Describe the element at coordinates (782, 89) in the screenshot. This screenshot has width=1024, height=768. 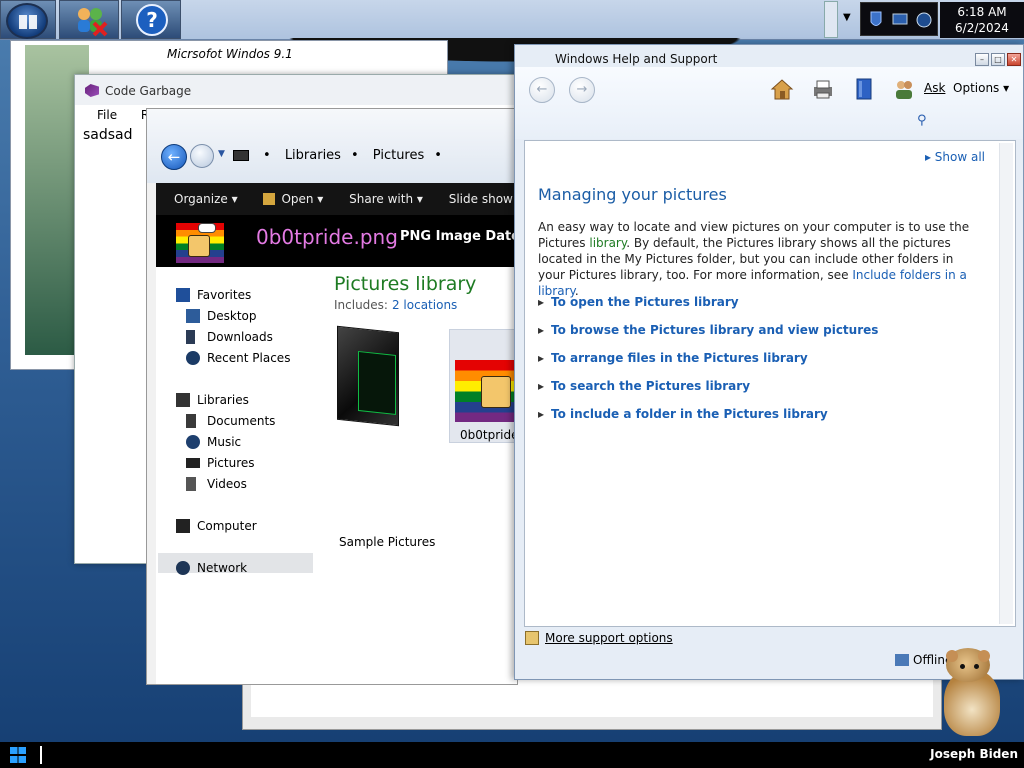
I see `home-icon` at that location.